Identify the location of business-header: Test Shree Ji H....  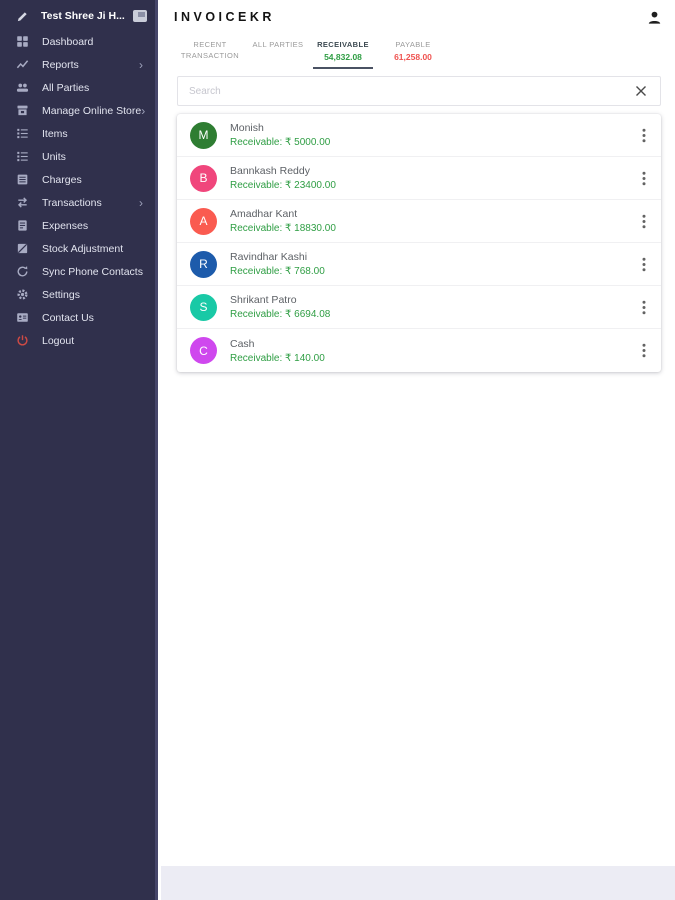
(77, 15).